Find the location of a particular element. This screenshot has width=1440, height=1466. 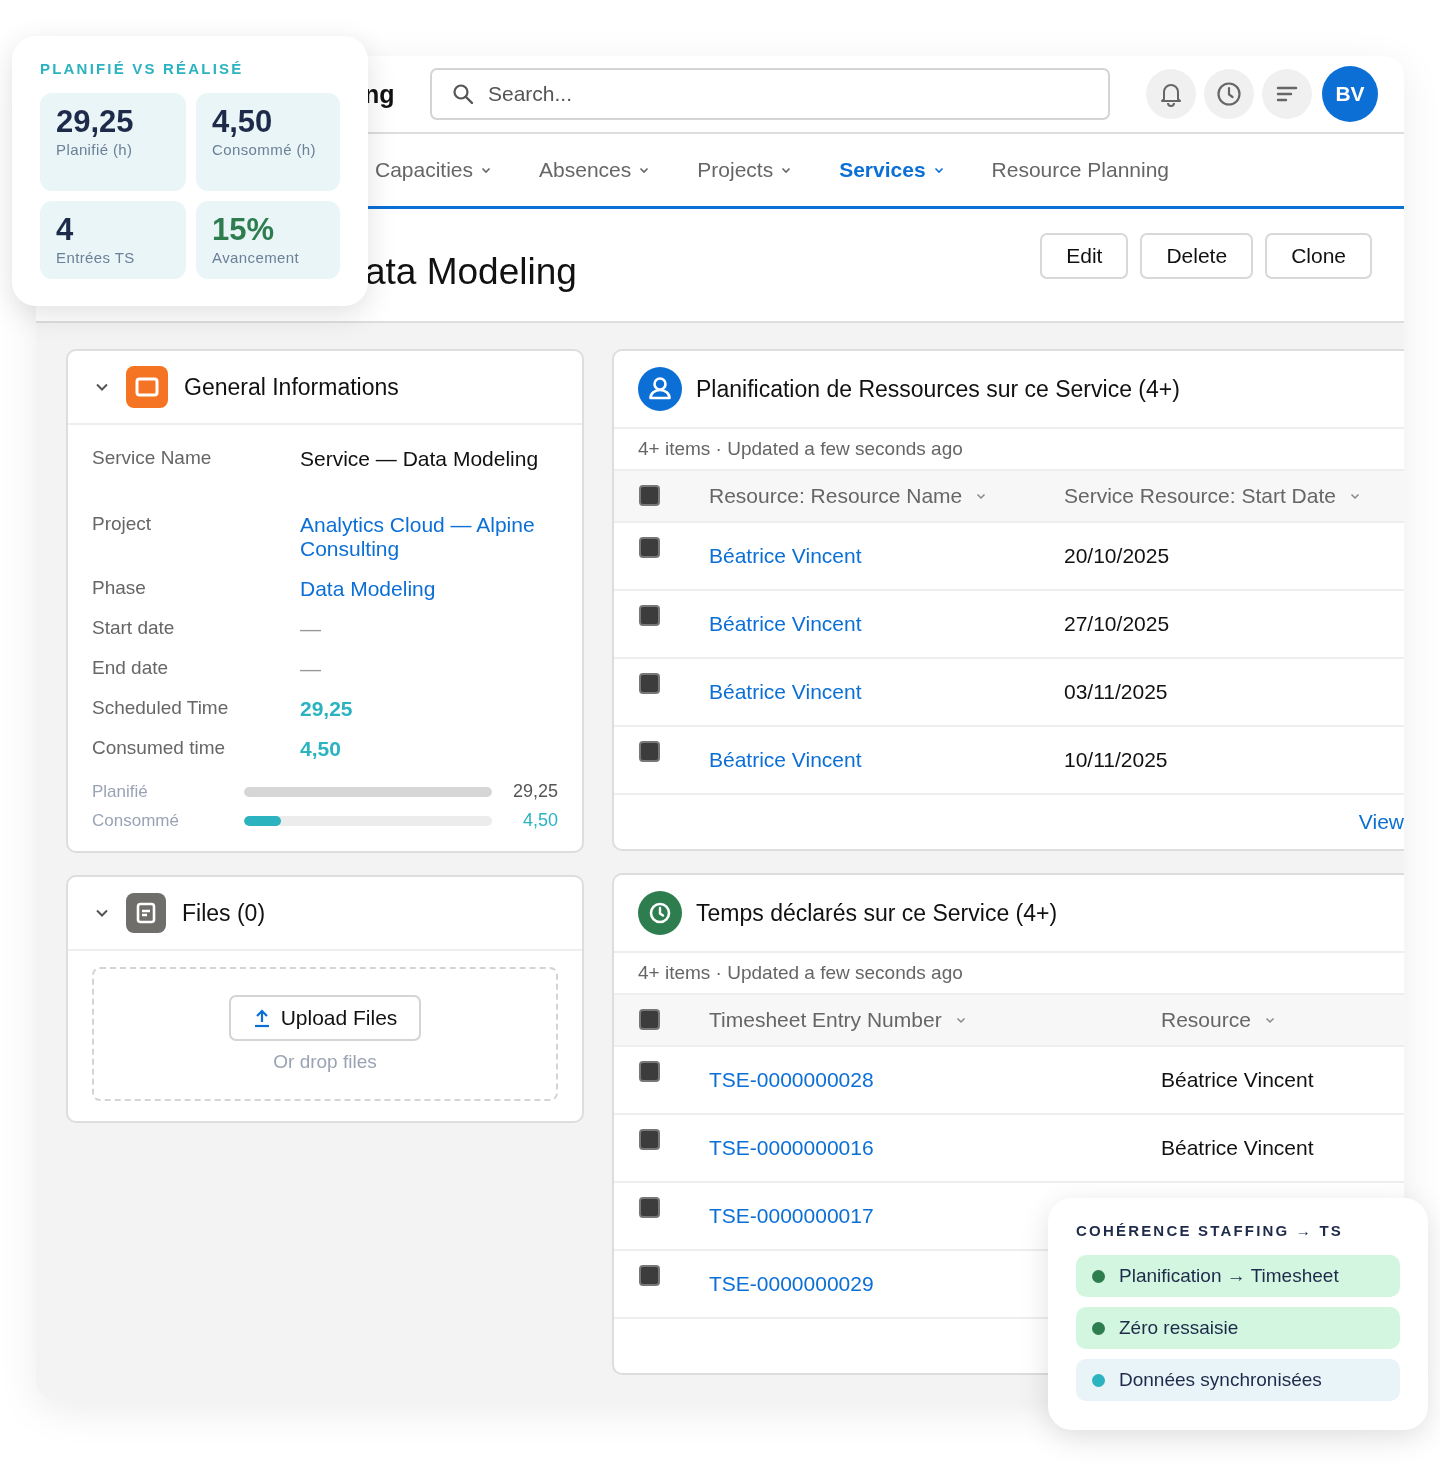

record-link: TSE-0000000029 is located at coordinates (791, 1284).